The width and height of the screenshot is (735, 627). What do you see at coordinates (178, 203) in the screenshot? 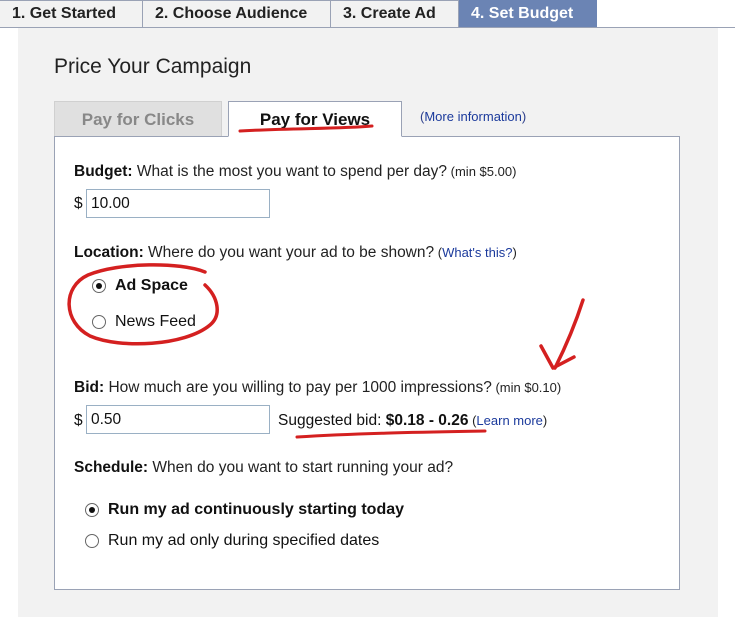
I see `budget-input` at bounding box center [178, 203].